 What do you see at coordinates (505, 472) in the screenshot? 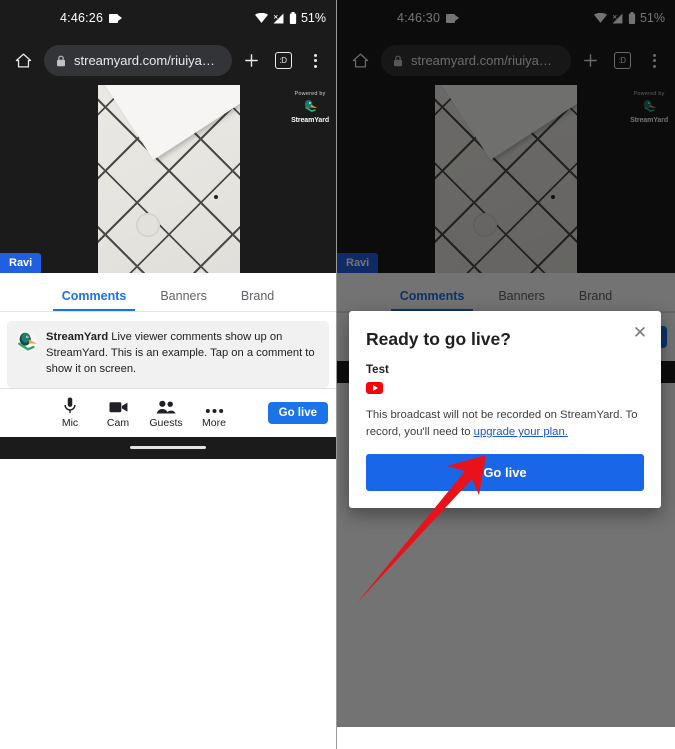
I see `dialog-go-live-button: Go live` at bounding box center [505, 472].